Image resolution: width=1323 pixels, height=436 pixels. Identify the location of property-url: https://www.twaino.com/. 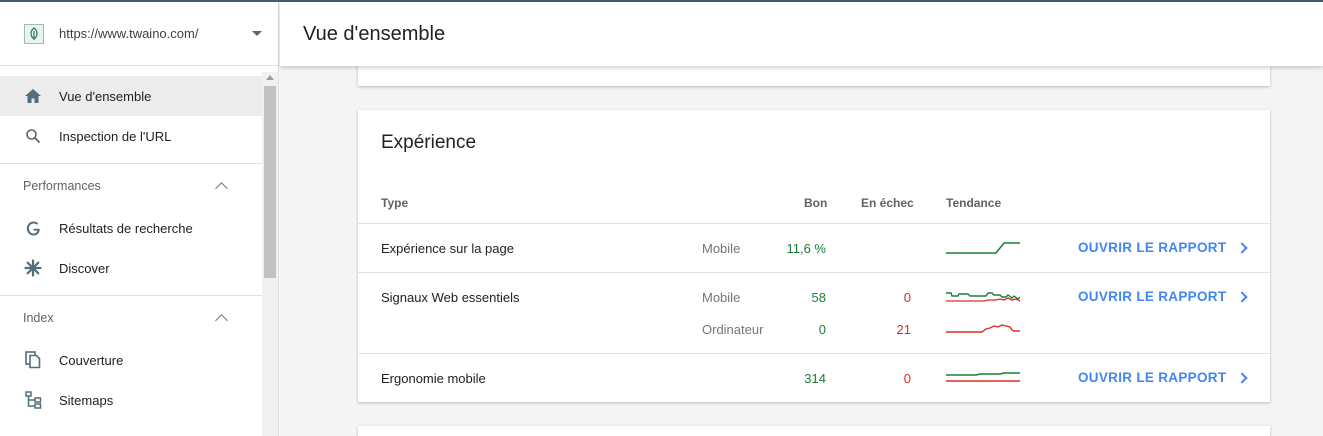
(129, 33).